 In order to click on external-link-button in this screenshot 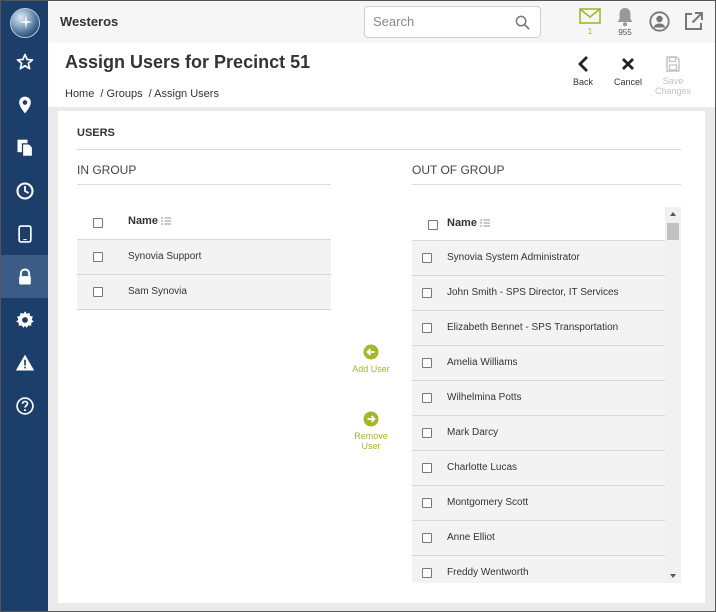, I will do `click(693, 24)`.